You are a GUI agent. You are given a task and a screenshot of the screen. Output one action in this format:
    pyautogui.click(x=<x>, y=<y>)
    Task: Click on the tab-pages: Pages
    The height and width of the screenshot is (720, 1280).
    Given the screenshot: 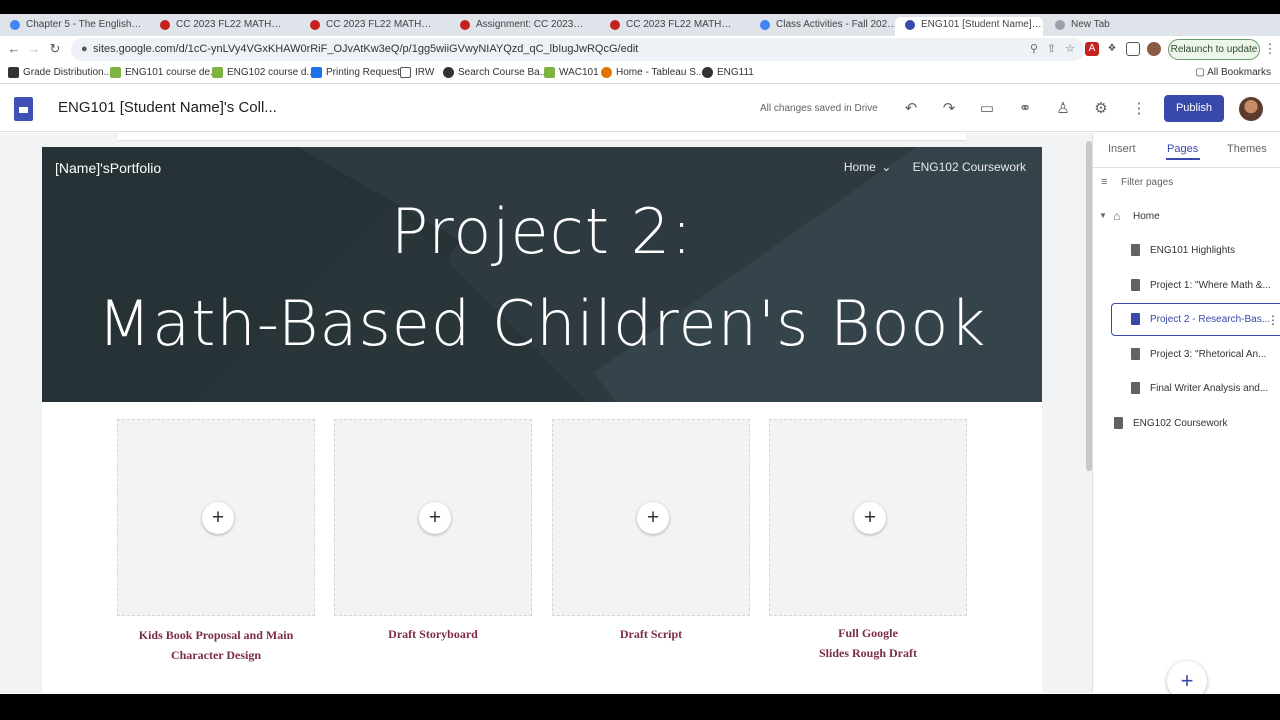 What is the action you would take?
    pyautogui.click(x=1182, y=149)
    